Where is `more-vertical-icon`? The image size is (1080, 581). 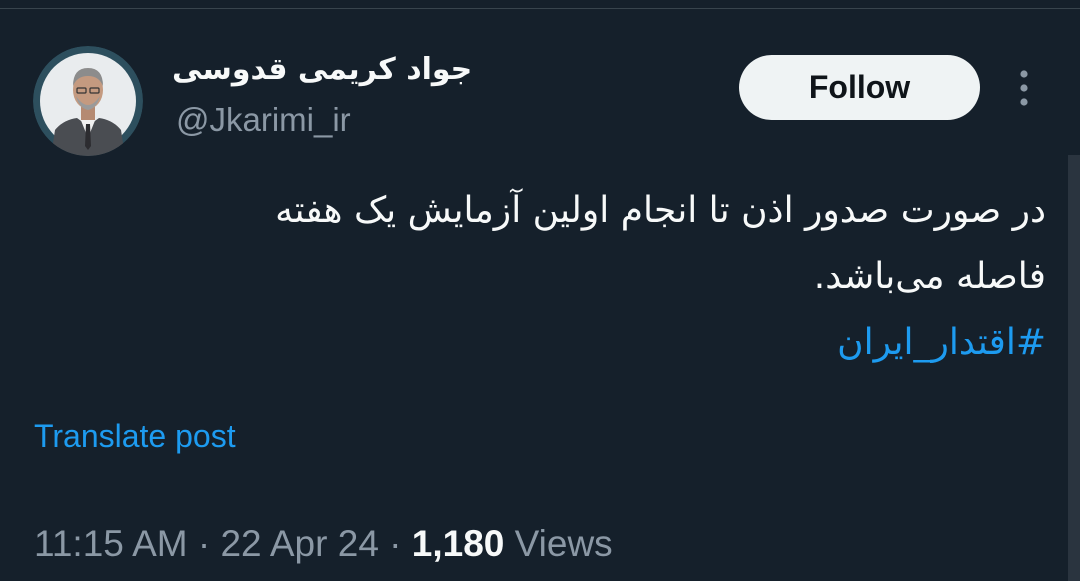
more-vertical-icon is located at coordinates (1024, 88).